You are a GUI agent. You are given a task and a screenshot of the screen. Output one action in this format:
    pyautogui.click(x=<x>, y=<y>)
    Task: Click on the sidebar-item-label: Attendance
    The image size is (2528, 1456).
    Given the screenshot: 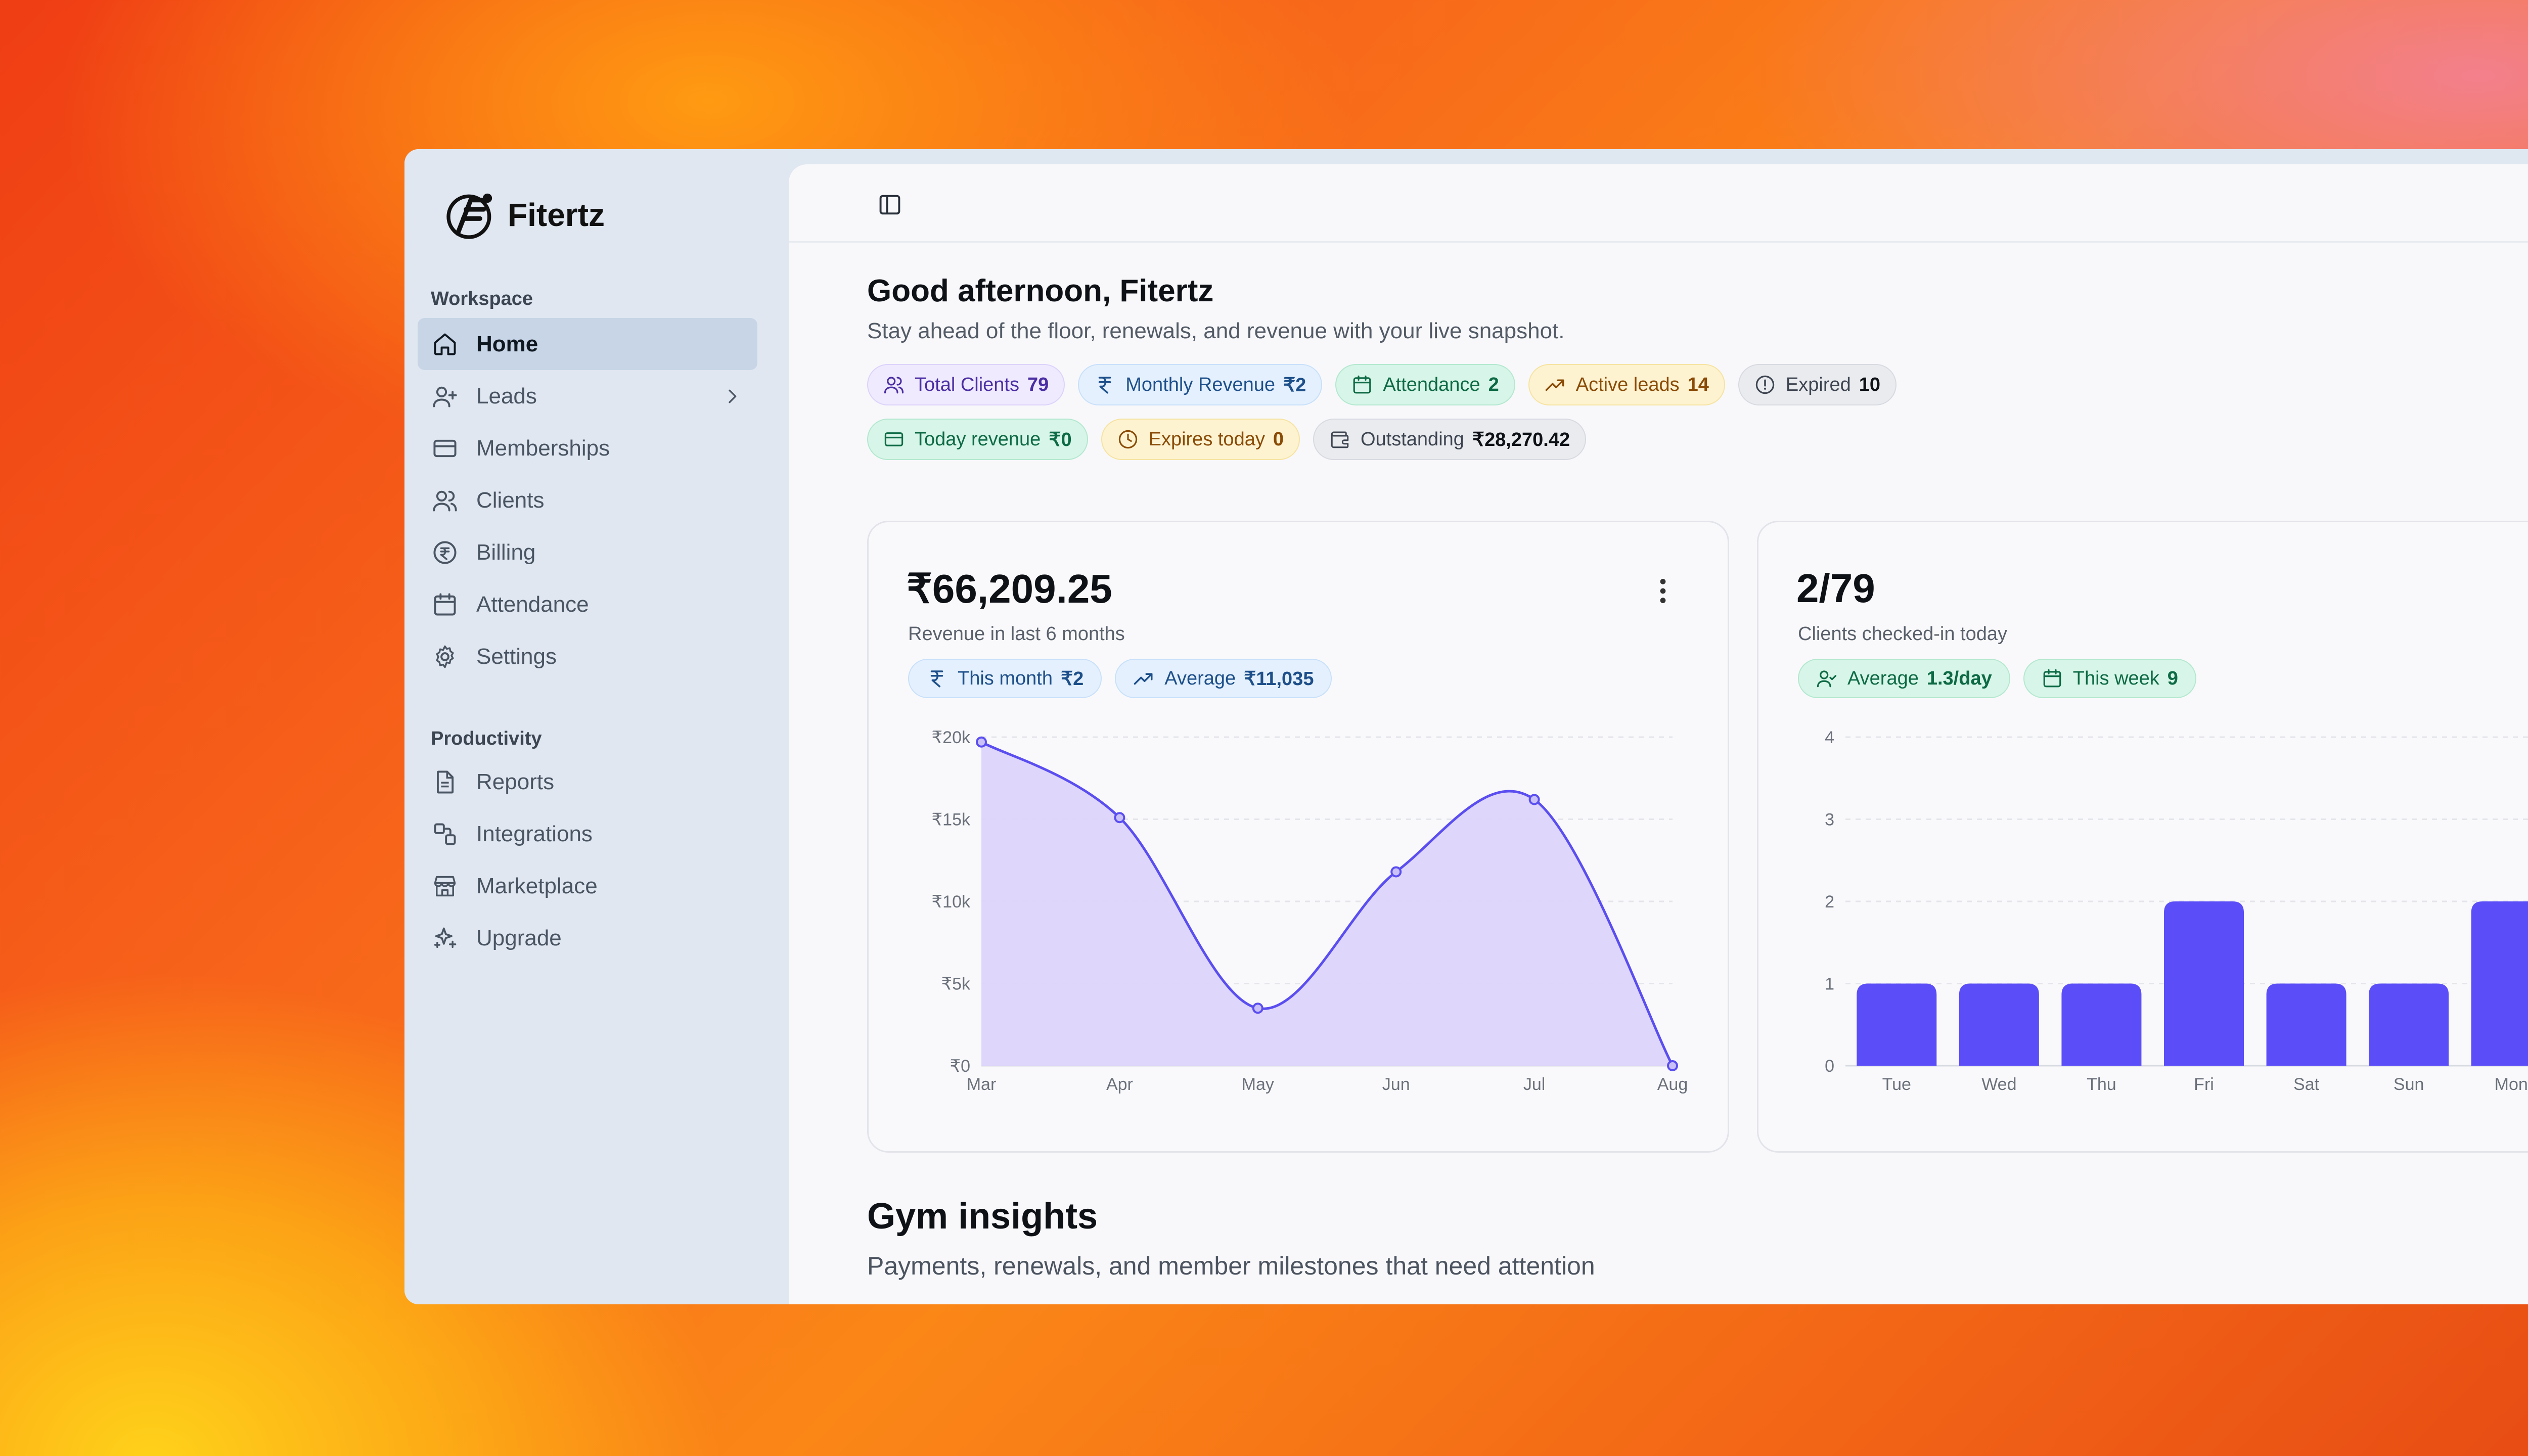 What is the action you would take?
    pyautogui.click(x=533, y=604)
    